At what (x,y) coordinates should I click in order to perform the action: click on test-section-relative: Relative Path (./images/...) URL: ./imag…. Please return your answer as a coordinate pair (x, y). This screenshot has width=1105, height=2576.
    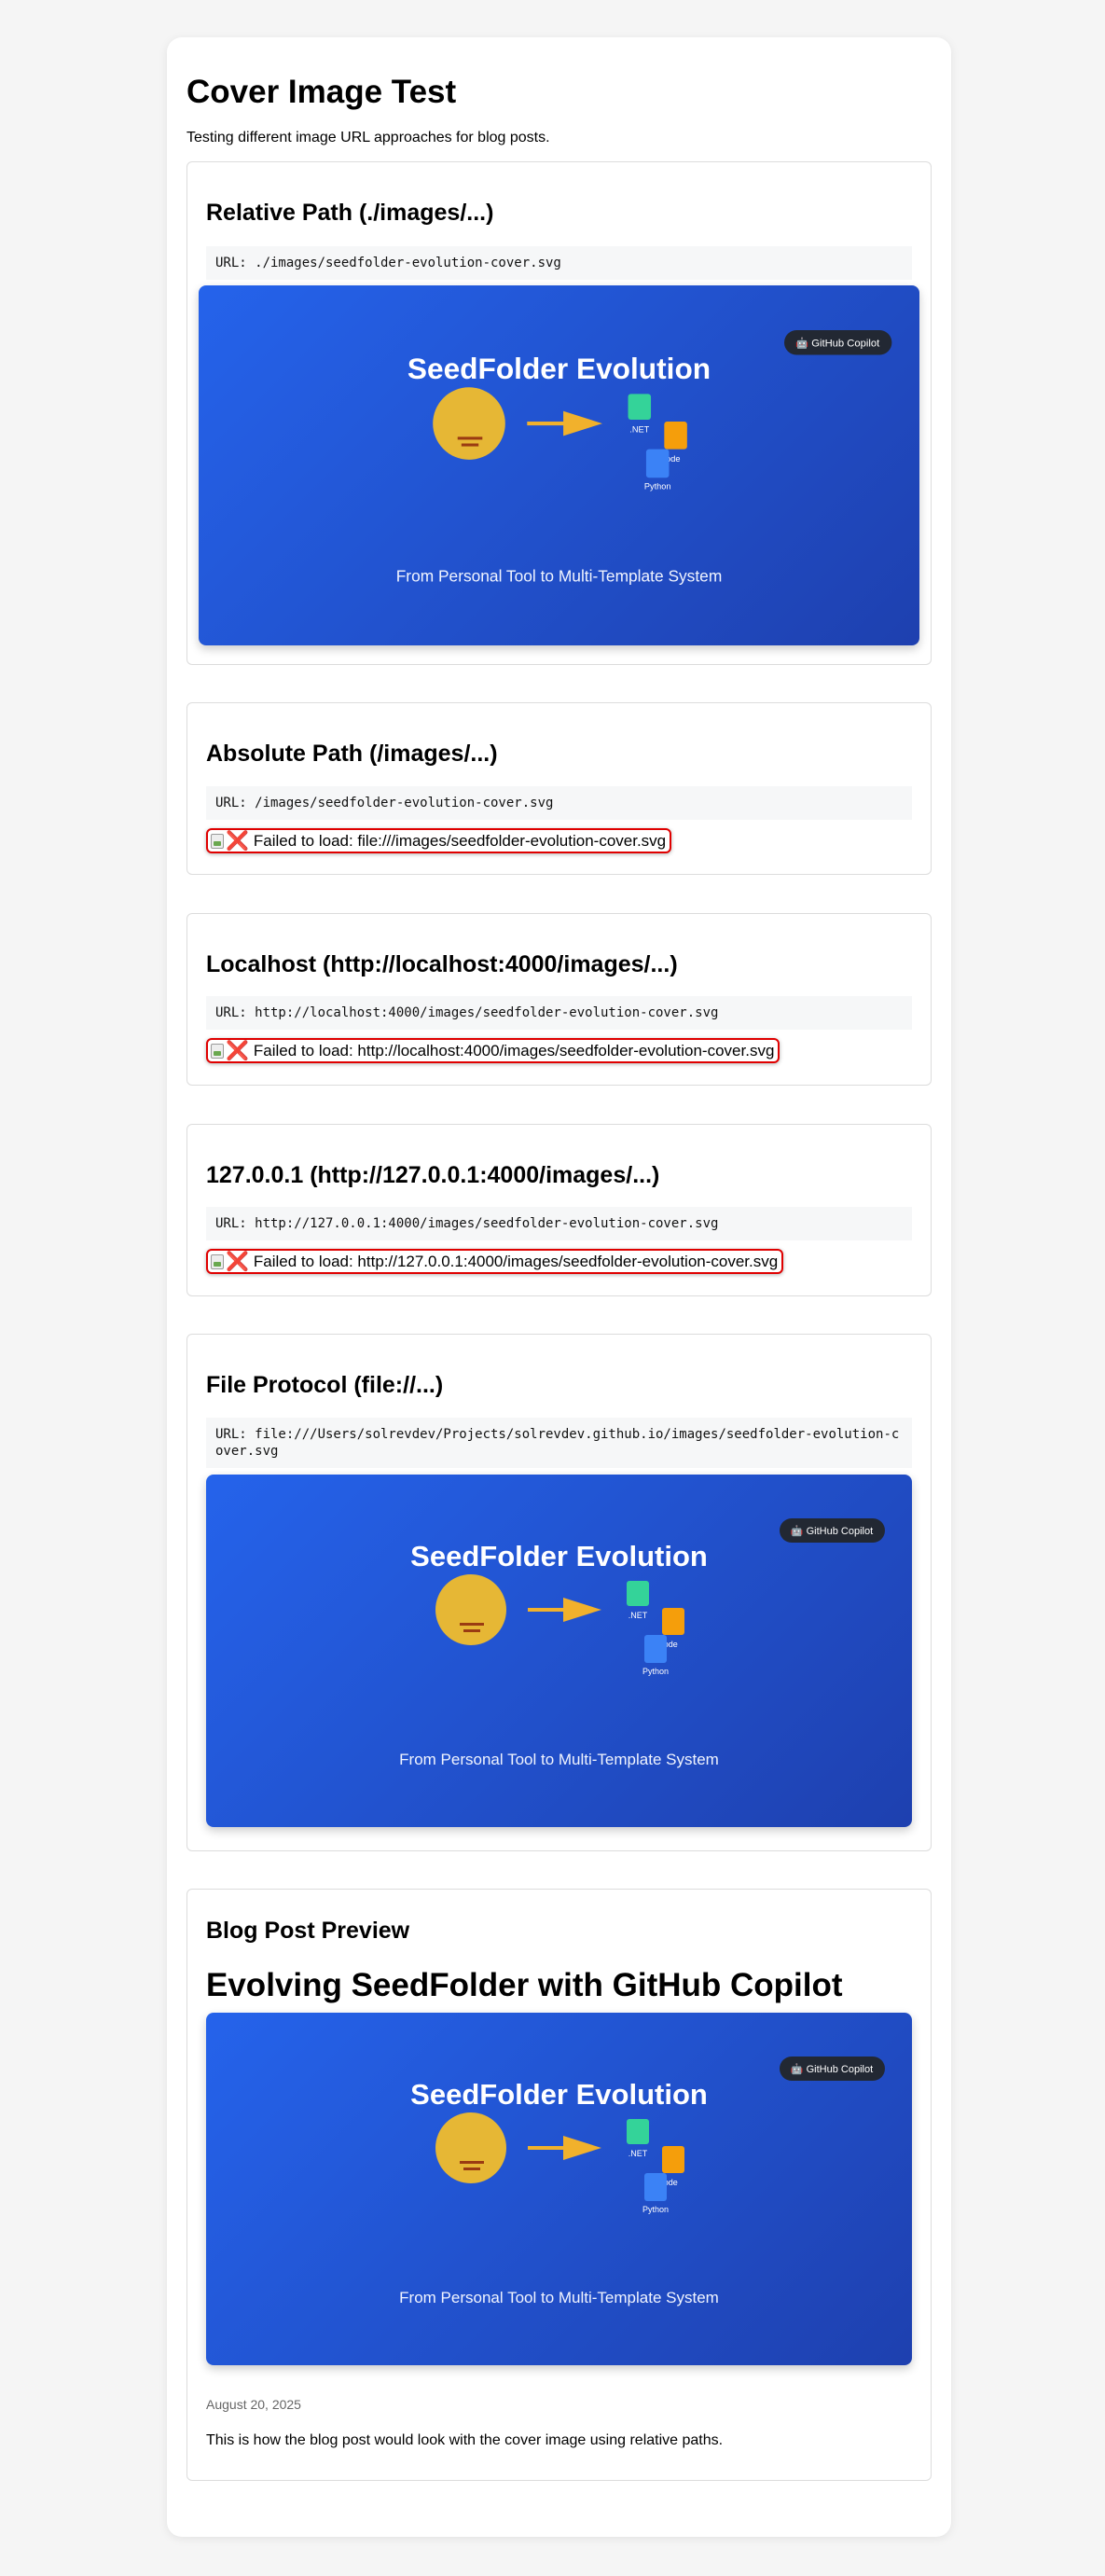
    Looking at the image, I should click on (559, 413).